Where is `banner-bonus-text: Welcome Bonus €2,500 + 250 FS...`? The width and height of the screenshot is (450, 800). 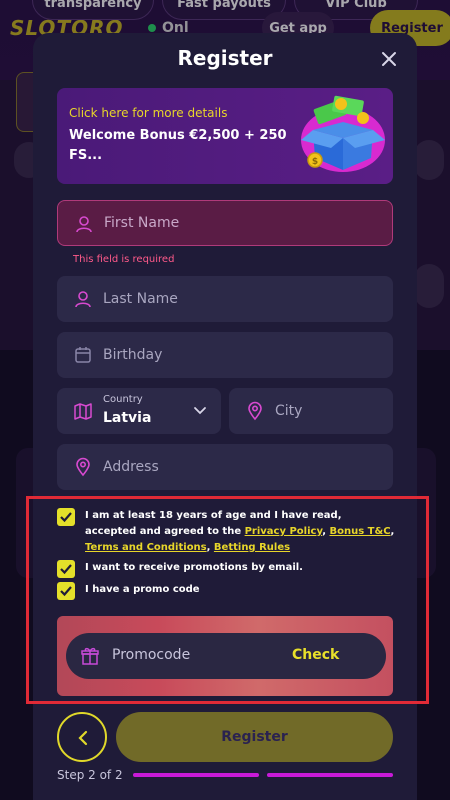
banner-bonus-text: Welcome Bonus €2,500 + 250 FS... is located at coordinates (178, 145).